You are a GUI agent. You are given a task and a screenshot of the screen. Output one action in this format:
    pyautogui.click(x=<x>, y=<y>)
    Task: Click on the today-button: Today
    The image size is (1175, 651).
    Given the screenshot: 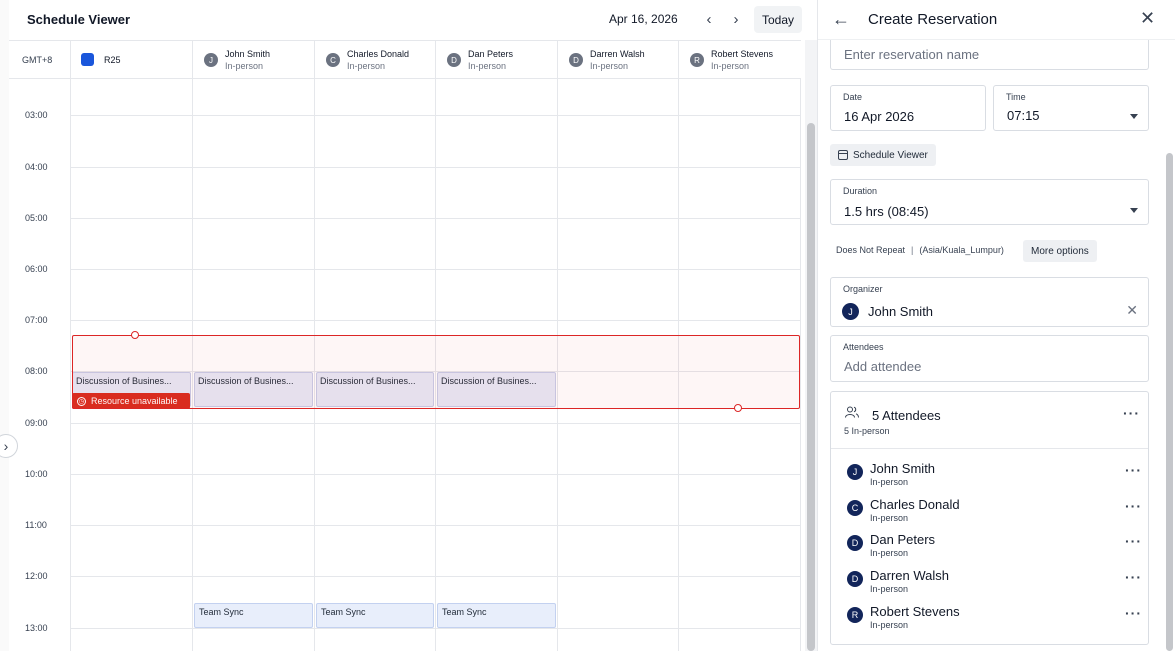 What is the action you would take?
    pyautogui.click(x=778, y=19)
    